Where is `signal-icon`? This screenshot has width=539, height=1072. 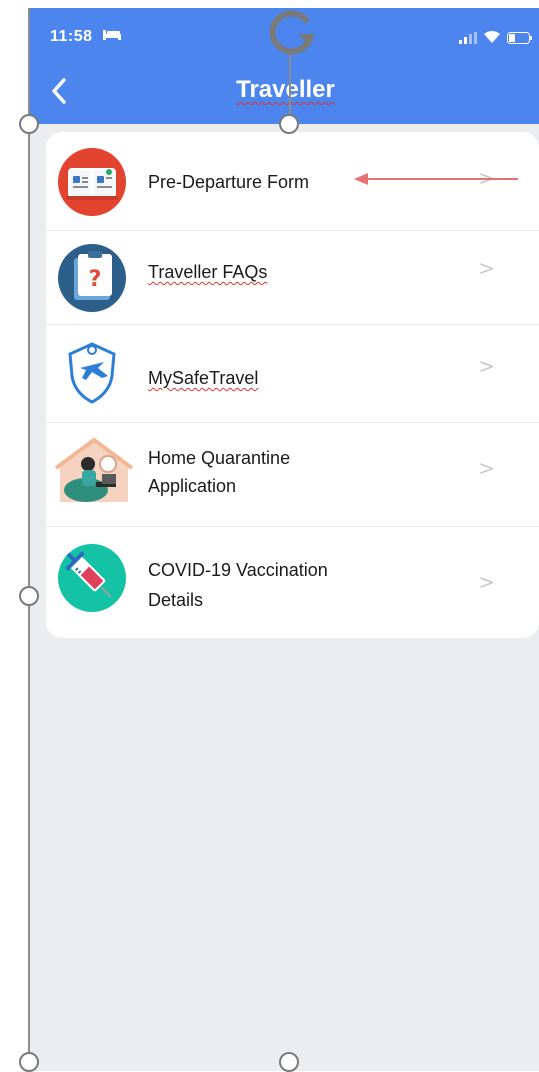 signal-icon is located at coordinates (468, 40).